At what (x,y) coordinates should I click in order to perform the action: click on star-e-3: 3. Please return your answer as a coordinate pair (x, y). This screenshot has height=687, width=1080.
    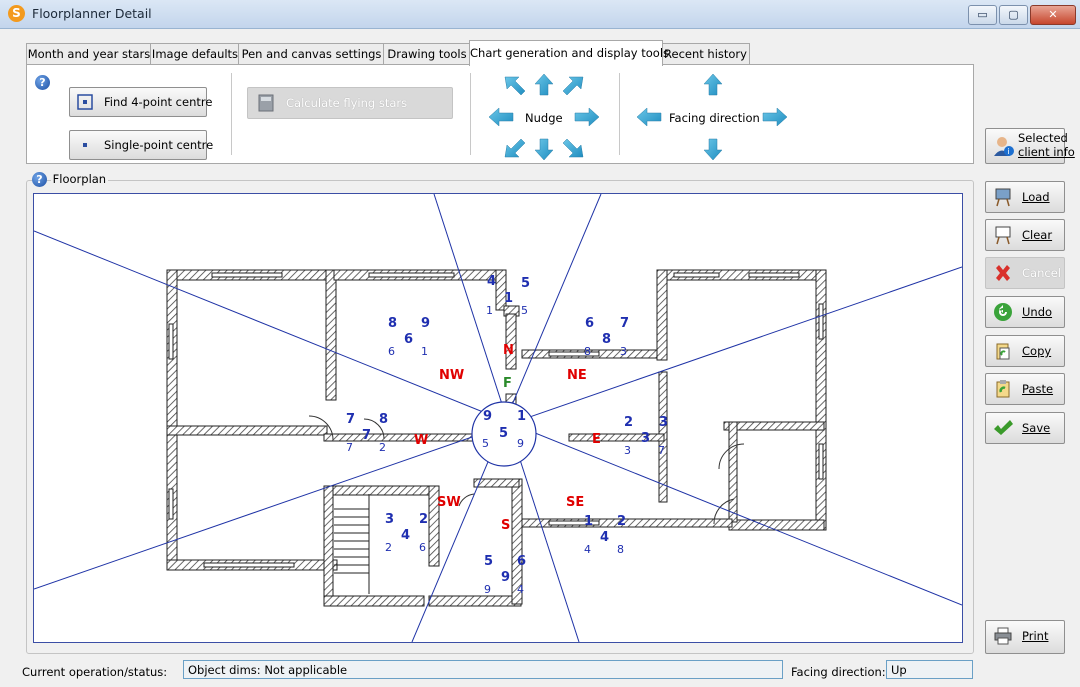
    Looking at the image, I should click on (645, 438).